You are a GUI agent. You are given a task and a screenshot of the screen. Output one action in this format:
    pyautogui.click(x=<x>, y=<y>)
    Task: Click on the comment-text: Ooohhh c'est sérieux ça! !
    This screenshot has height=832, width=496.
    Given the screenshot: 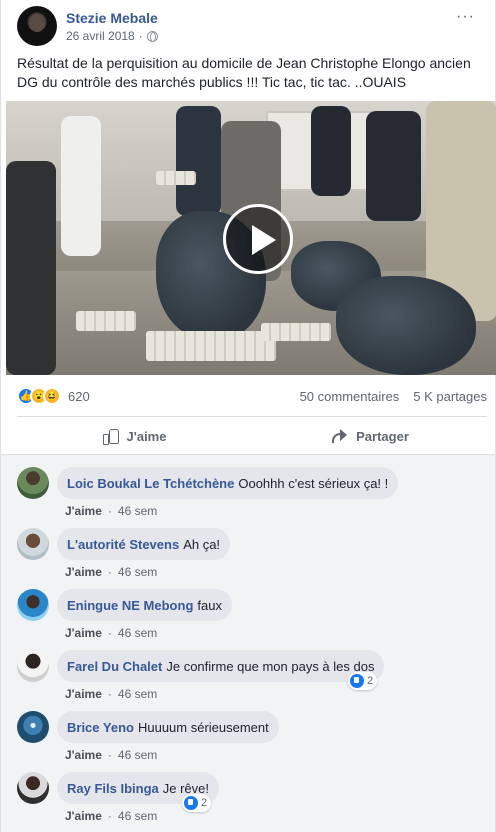 What is the action you would take?
    pyautogui.click(x=313, y=483)
    